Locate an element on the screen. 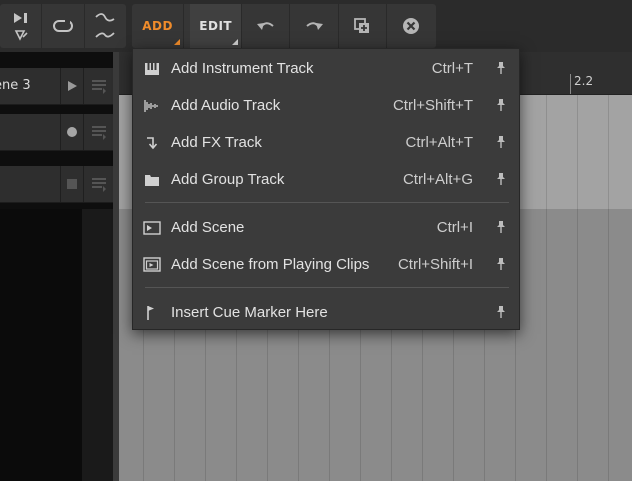  menu-item-label: Add FX Track is located at coordinates (216, 142).